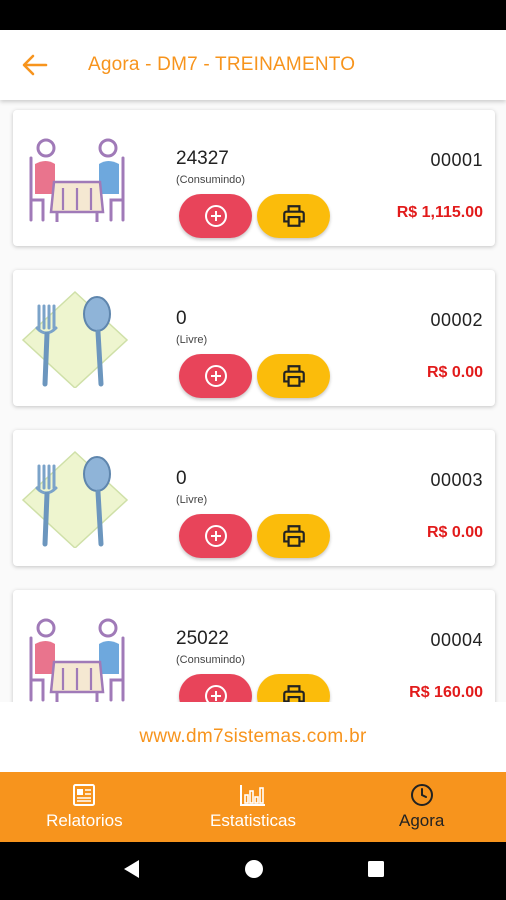  Describe the element at coordinates (456, 640) in the screenshot. I see `table-number: 00004` at that location.